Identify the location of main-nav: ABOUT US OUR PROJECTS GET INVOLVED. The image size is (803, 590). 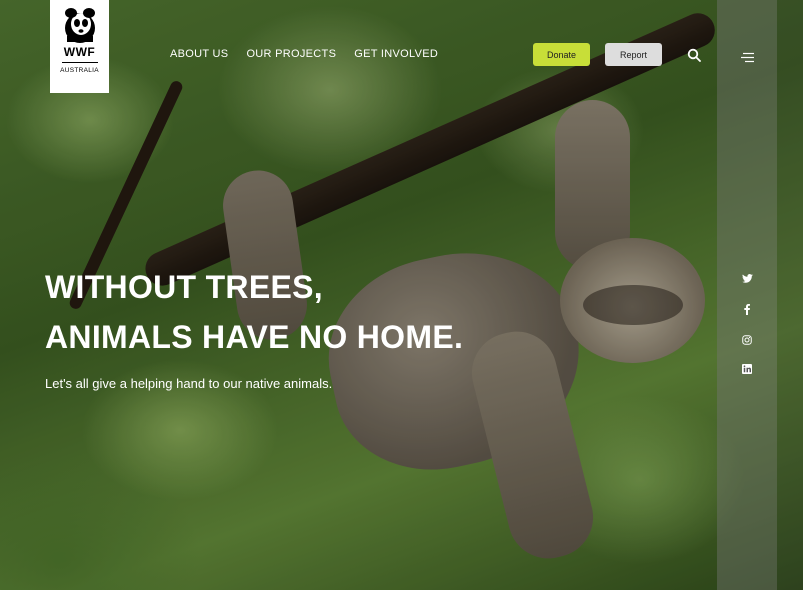
(304, 54).